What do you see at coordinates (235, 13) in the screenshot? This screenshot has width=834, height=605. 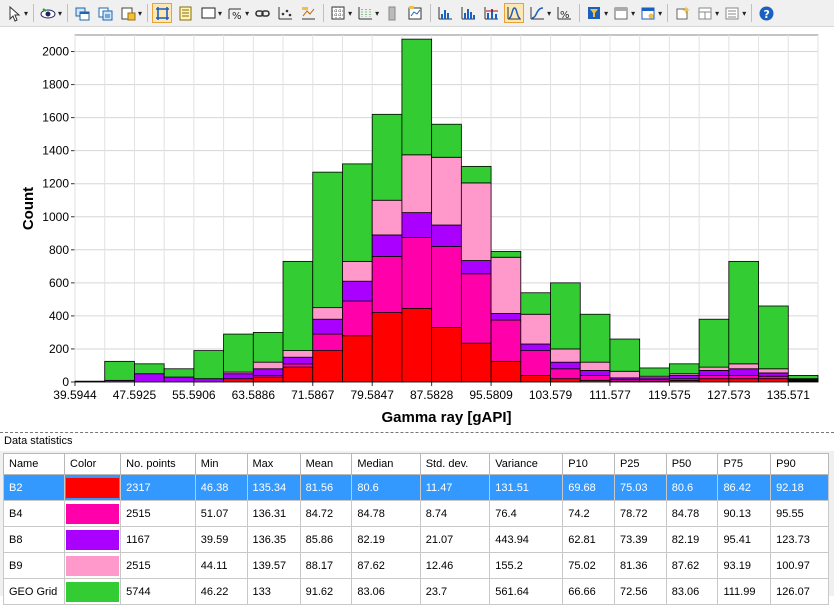 I see `percent-format-button: %` at bounding box center [235, 13].